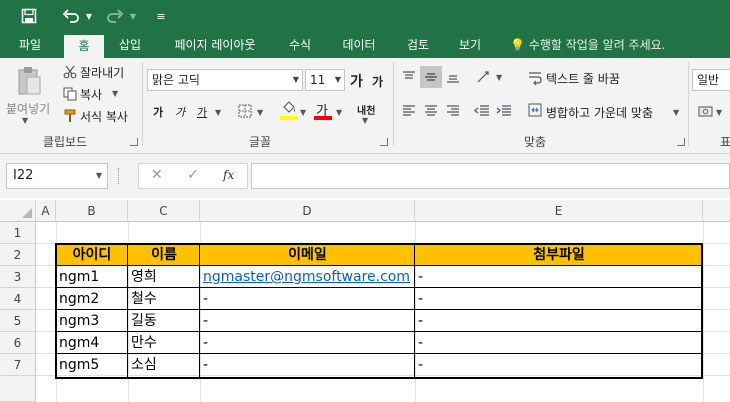 This screenshot has width=730, height=402. Describe the element at coordinates (161, 16) in the screenshot. I see `customize-qat-icon: ≡` at that location.